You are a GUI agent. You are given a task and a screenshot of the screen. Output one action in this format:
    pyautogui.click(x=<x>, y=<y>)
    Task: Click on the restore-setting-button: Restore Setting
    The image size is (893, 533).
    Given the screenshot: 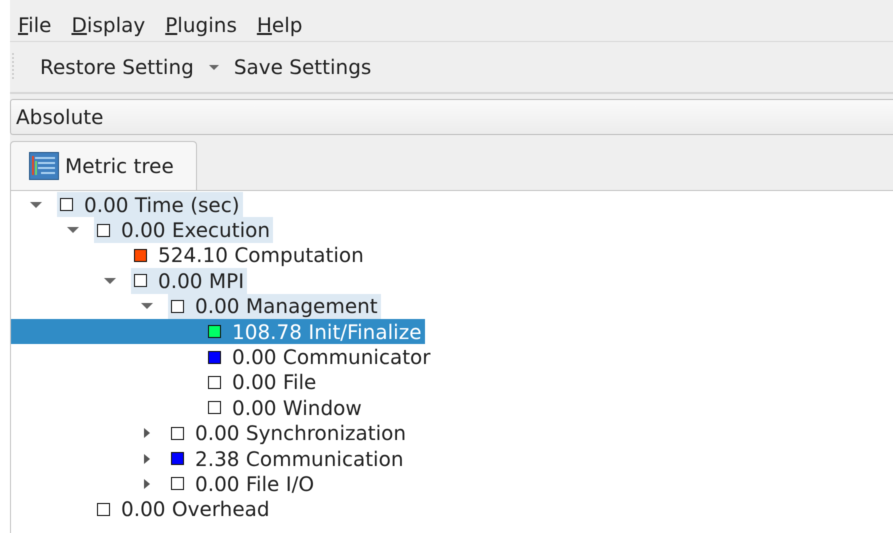 What is the action you would take?
    pyautogui.click(x=117, y=67)
    